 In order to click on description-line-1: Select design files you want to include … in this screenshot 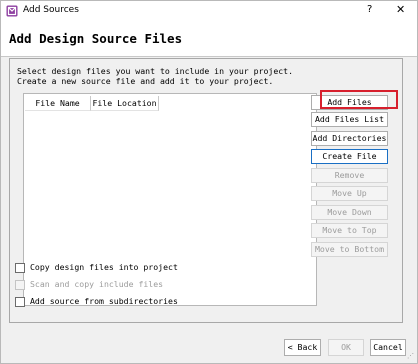, I will do `click(155, 71)`.